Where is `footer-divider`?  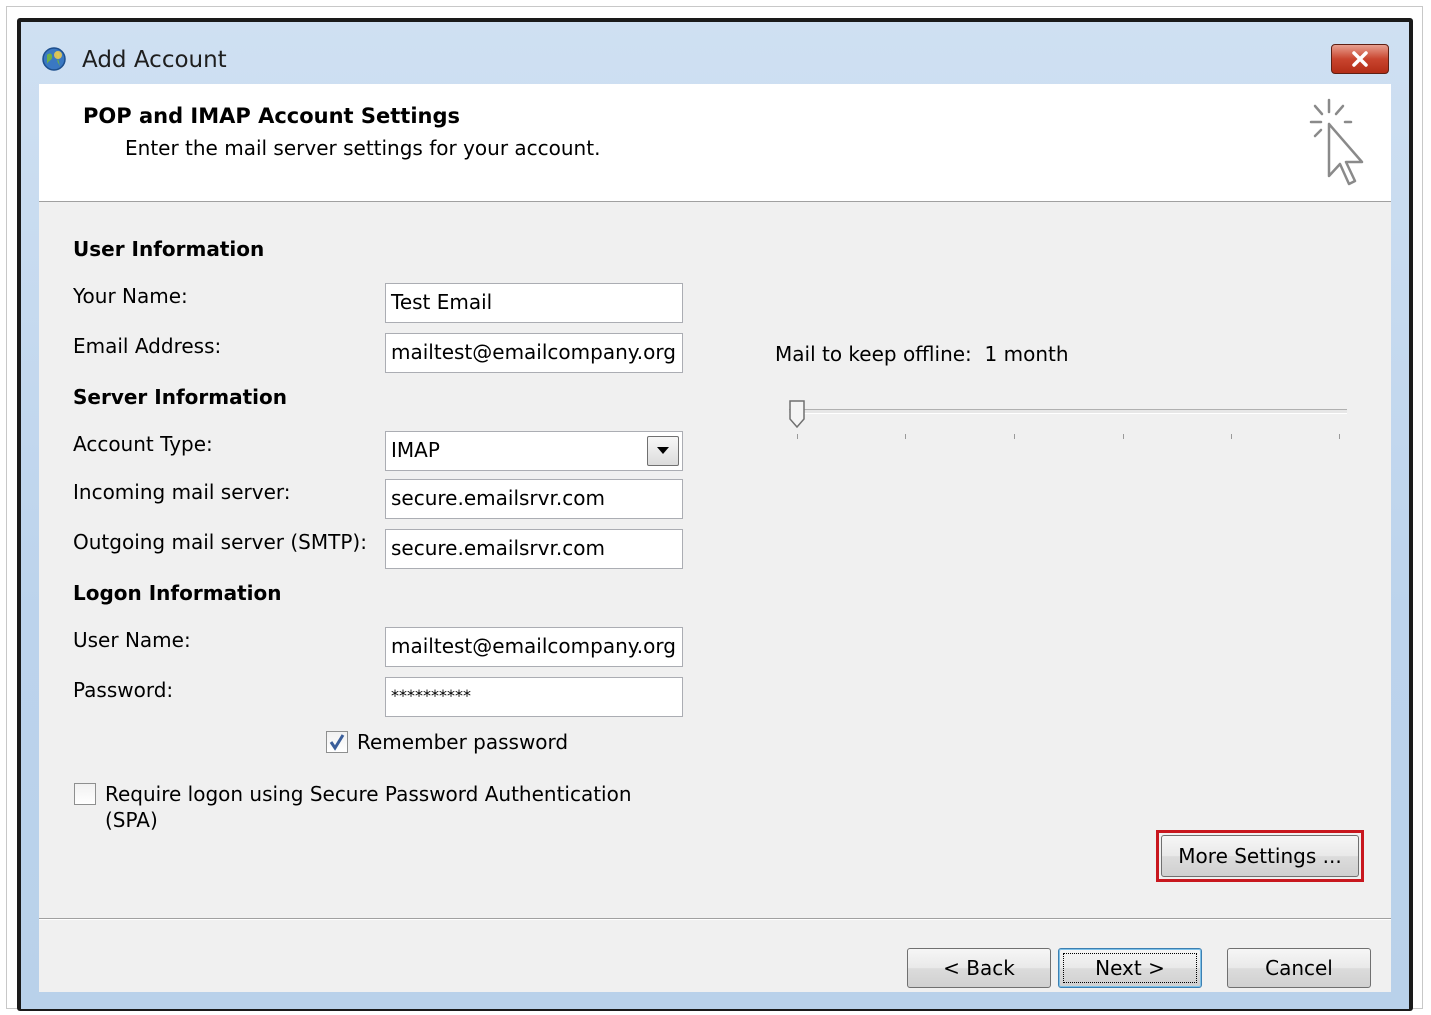
footer-divider is located at coordinates (715, 919).